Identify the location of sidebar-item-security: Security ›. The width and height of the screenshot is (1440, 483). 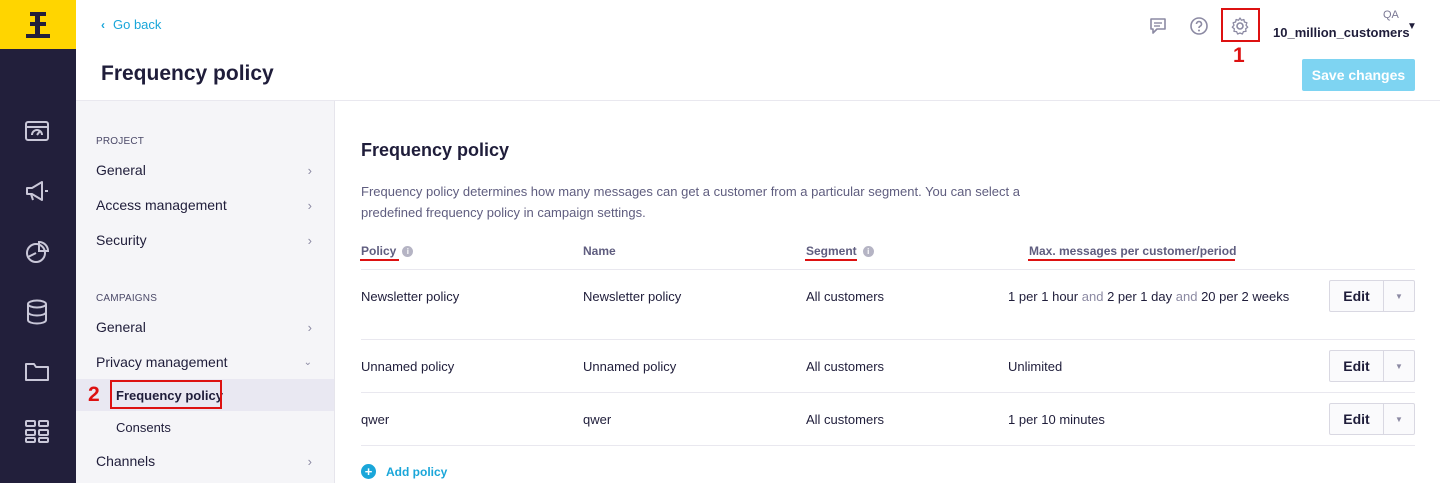
(205, 240).